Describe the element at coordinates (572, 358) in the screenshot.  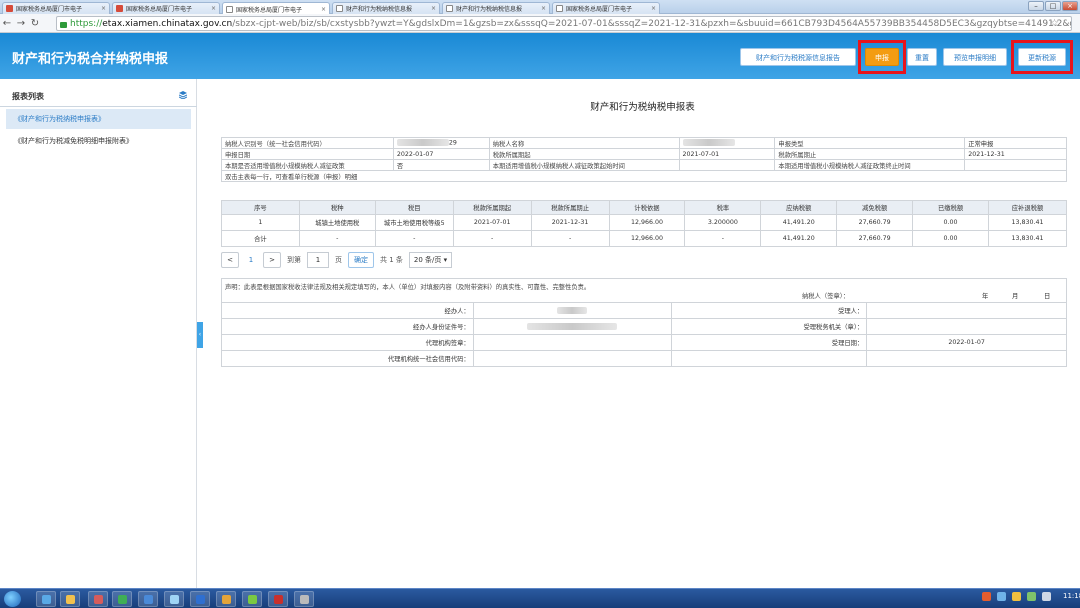
I see `agency-code-value` at that location.